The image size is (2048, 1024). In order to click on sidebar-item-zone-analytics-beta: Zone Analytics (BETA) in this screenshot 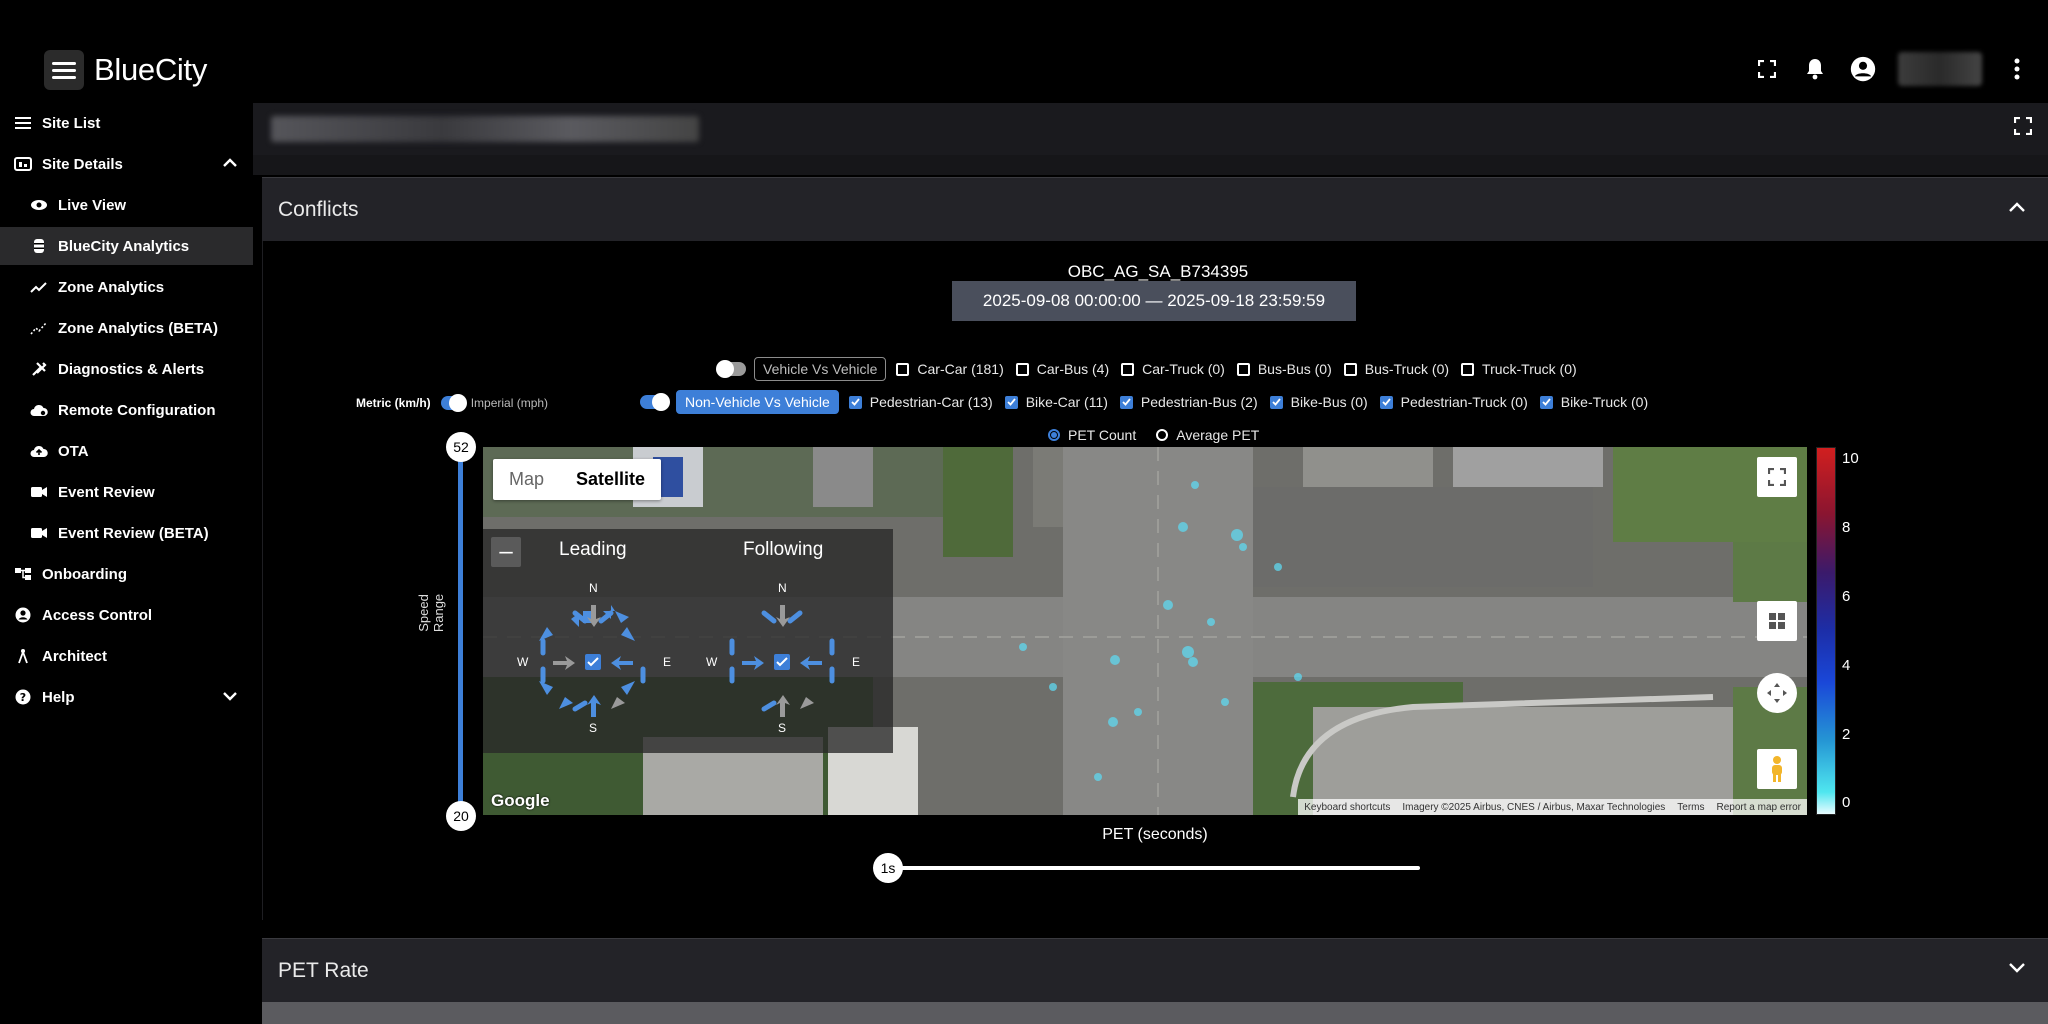, I will do `click(126, 328)`.